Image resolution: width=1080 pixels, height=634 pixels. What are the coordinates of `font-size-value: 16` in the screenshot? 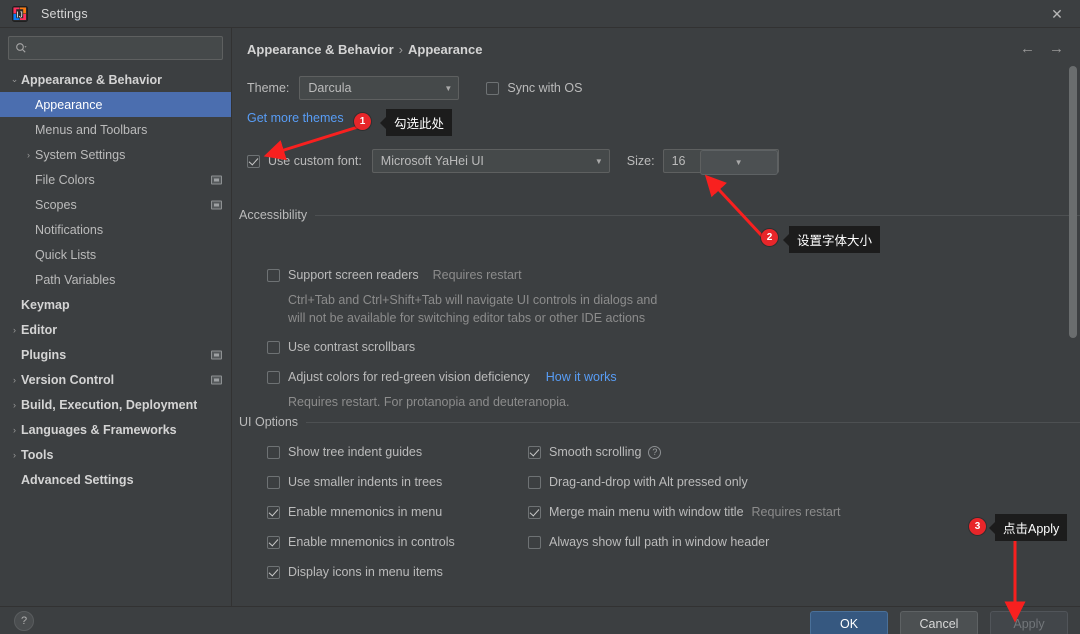 It's located at (678, 161).